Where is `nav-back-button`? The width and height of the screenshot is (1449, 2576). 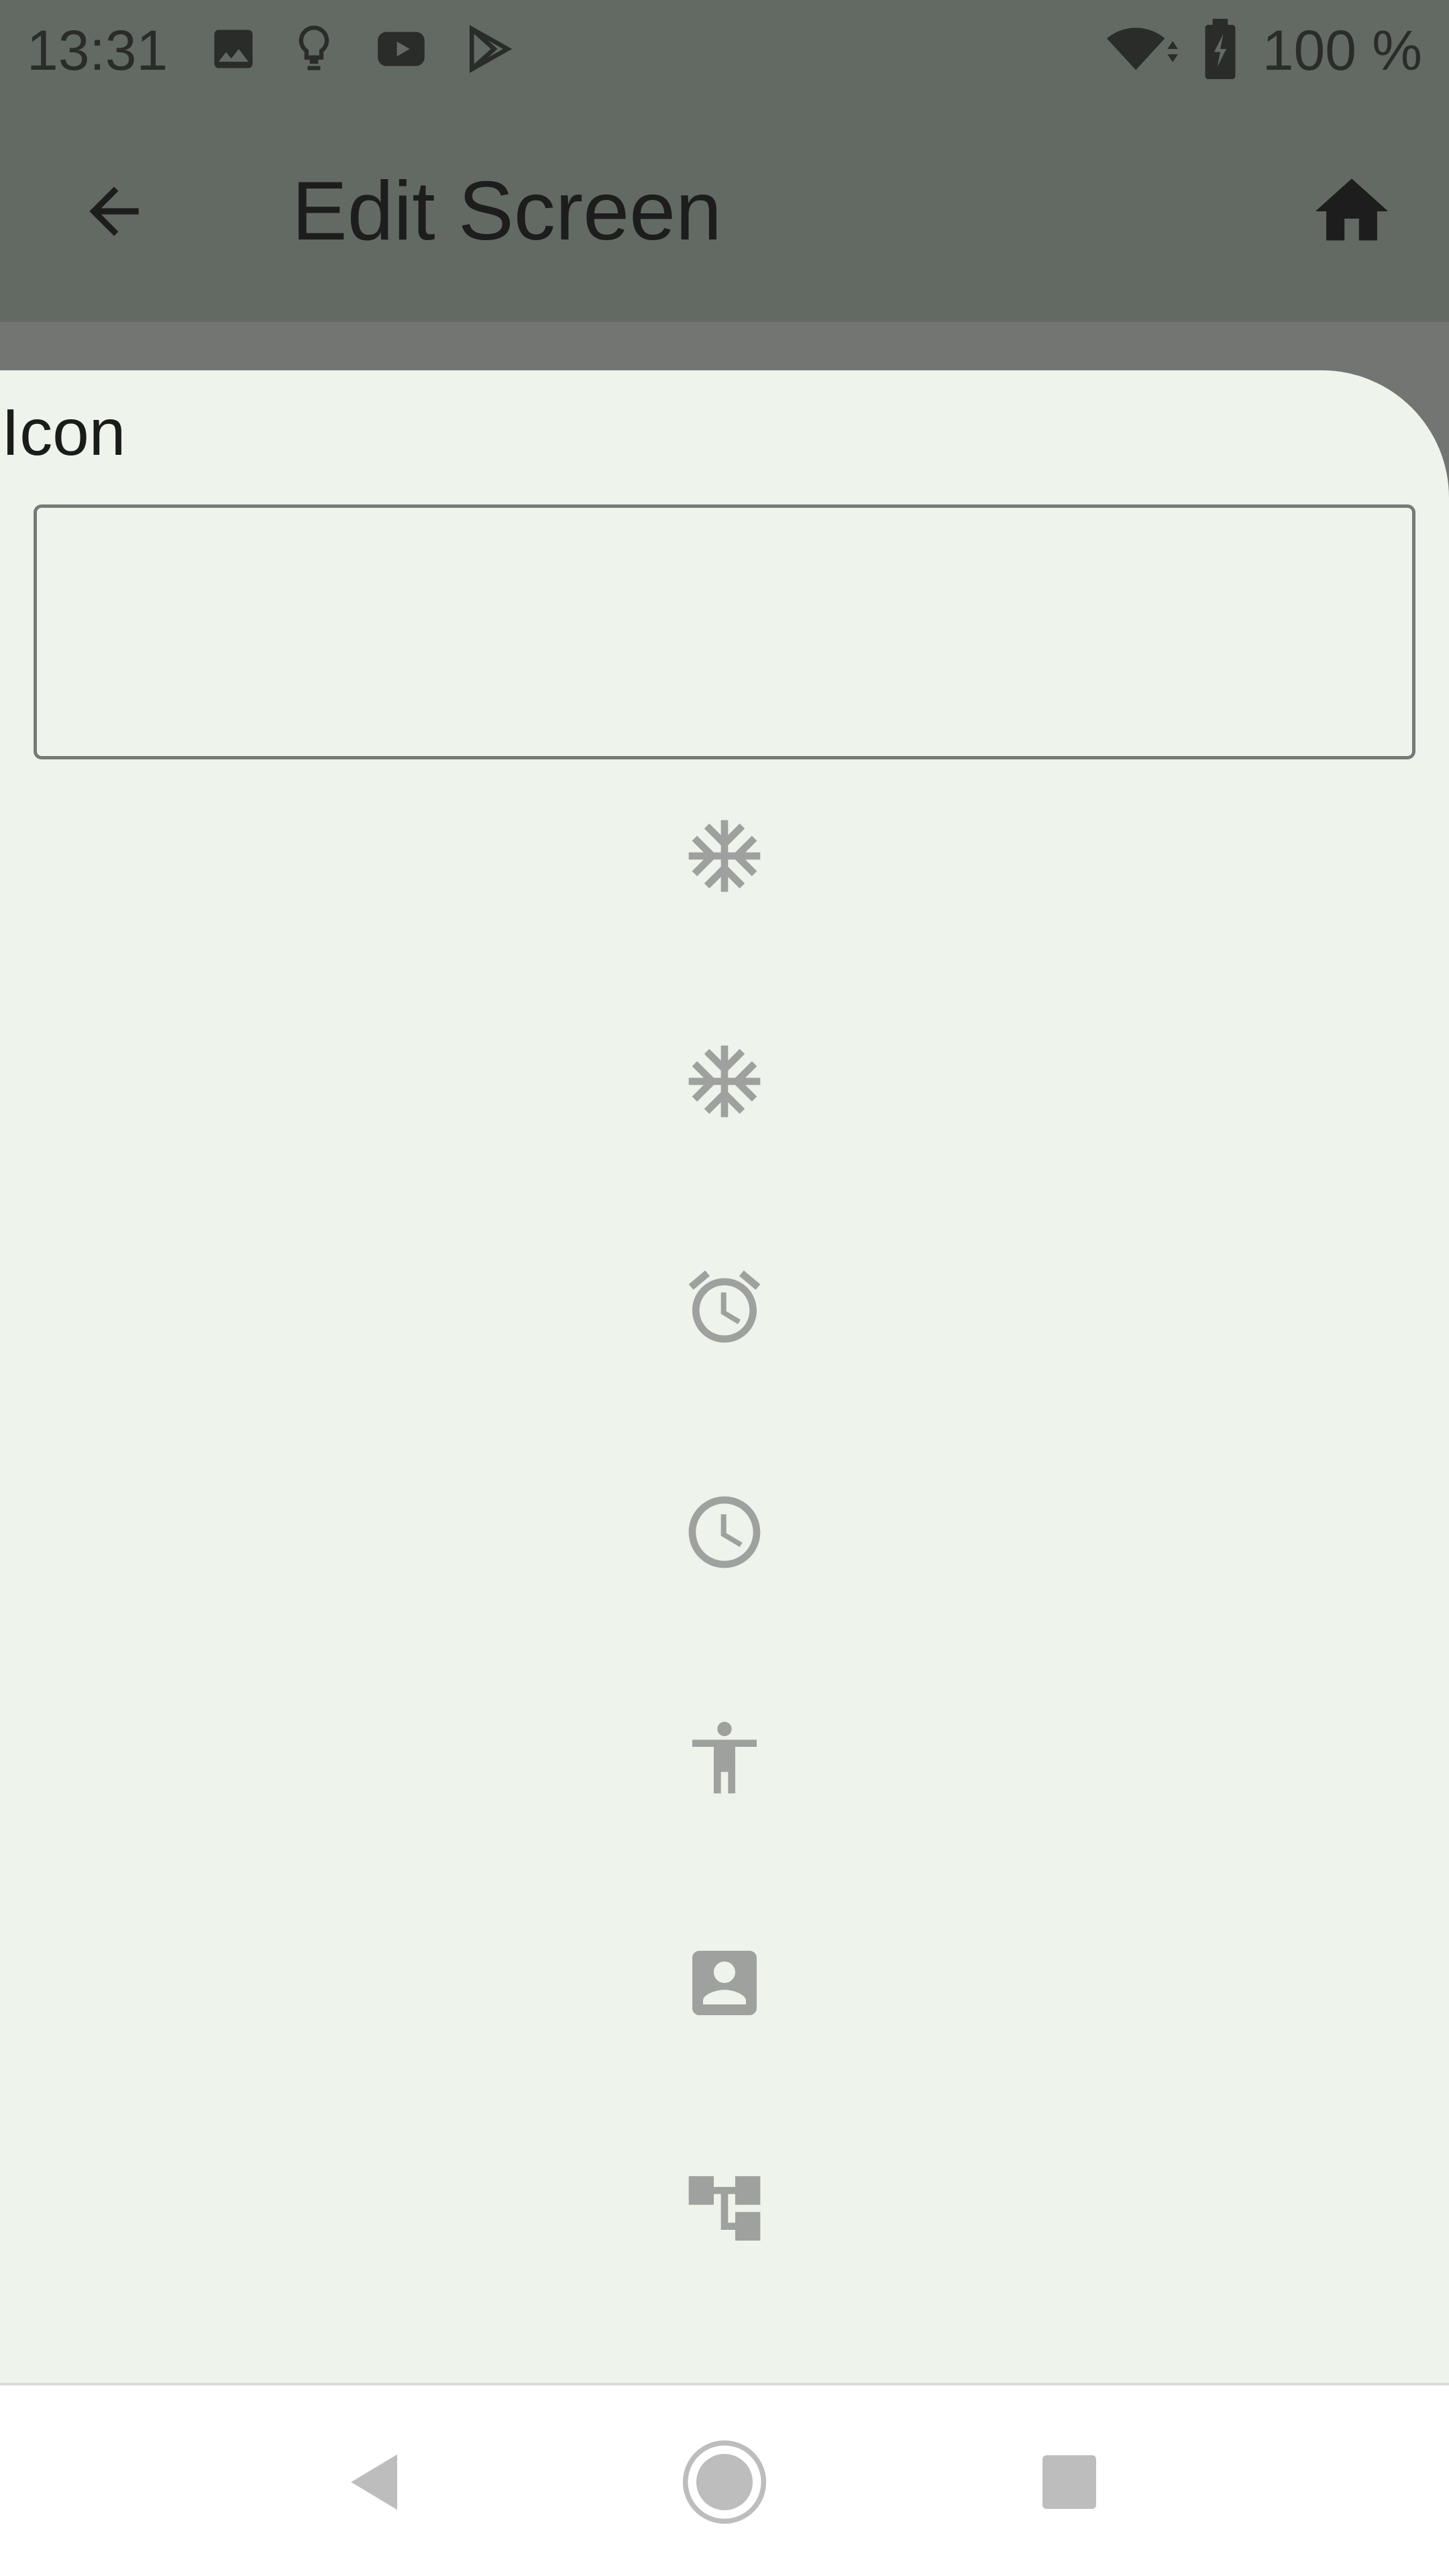
nav-back-button is located at coordinates (375, 2480).